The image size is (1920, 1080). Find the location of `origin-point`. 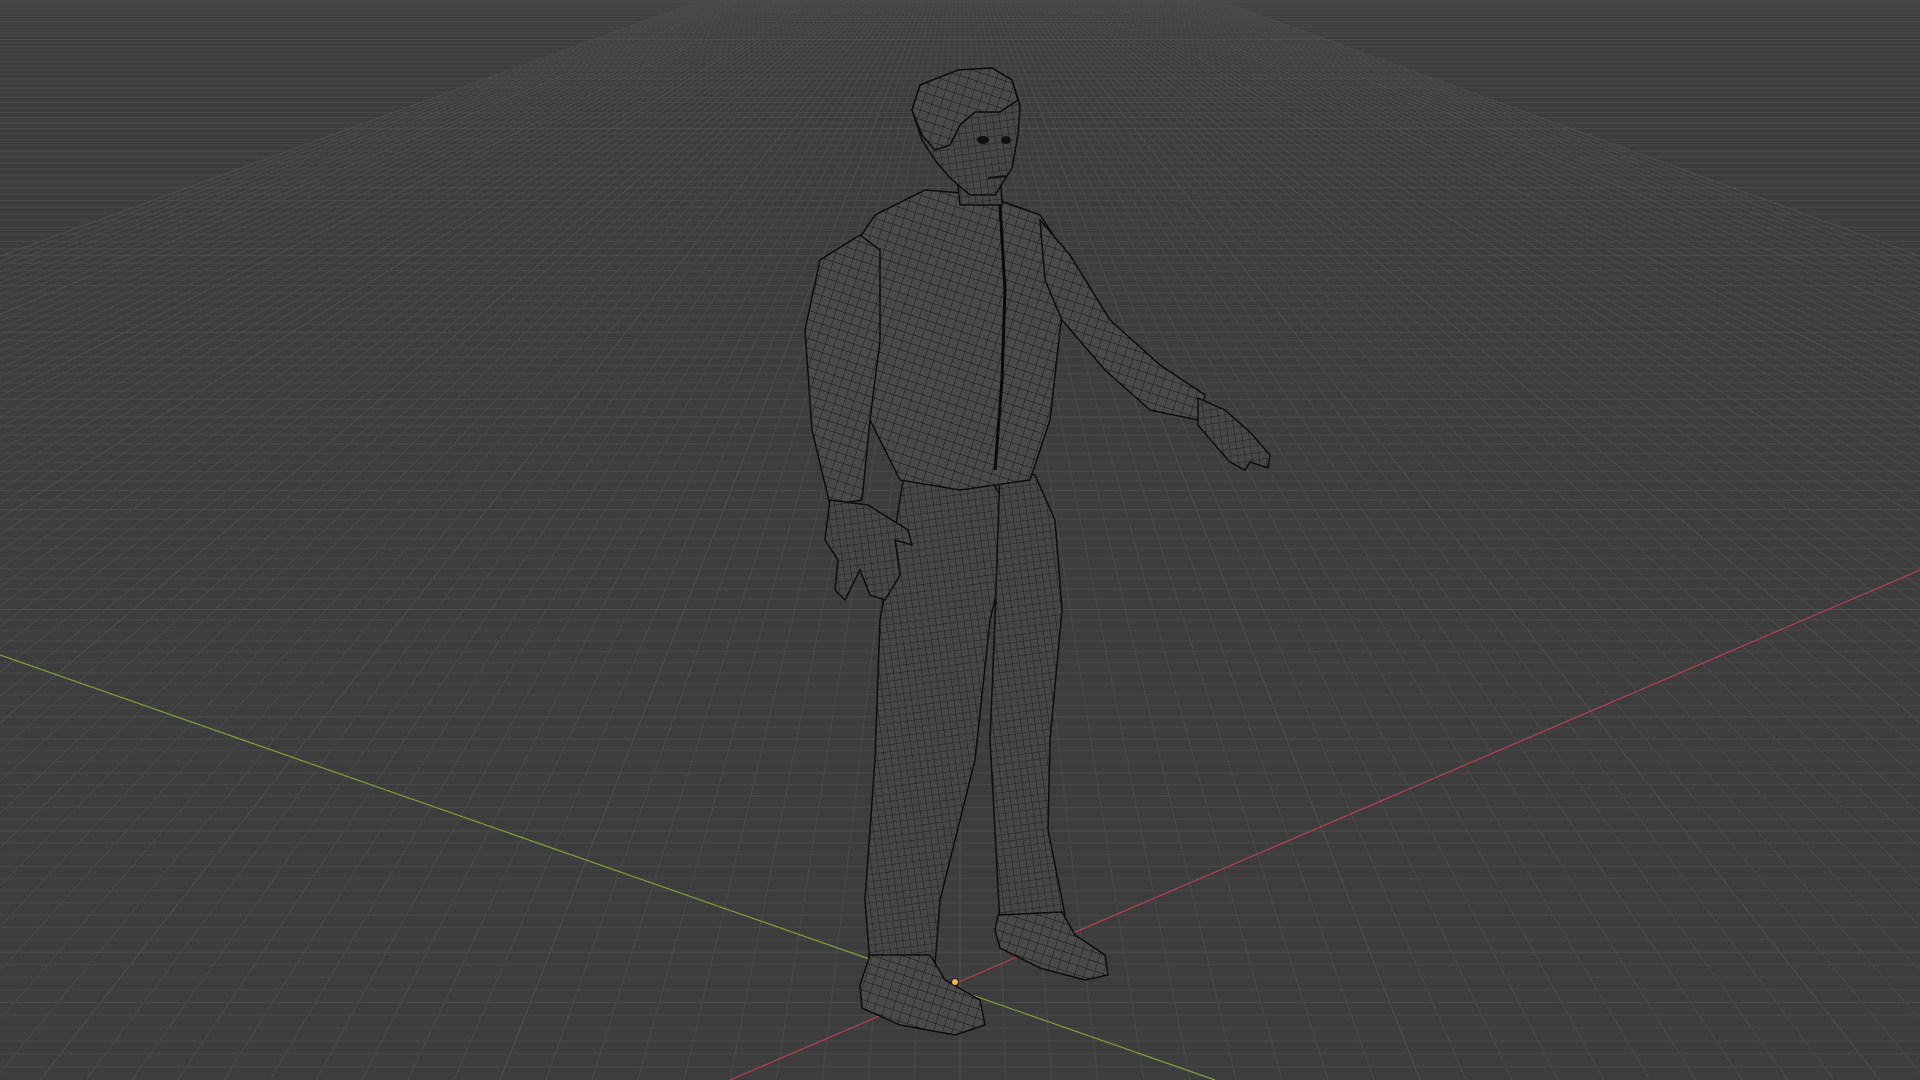

origin-point is located at coordinates (955, 982).